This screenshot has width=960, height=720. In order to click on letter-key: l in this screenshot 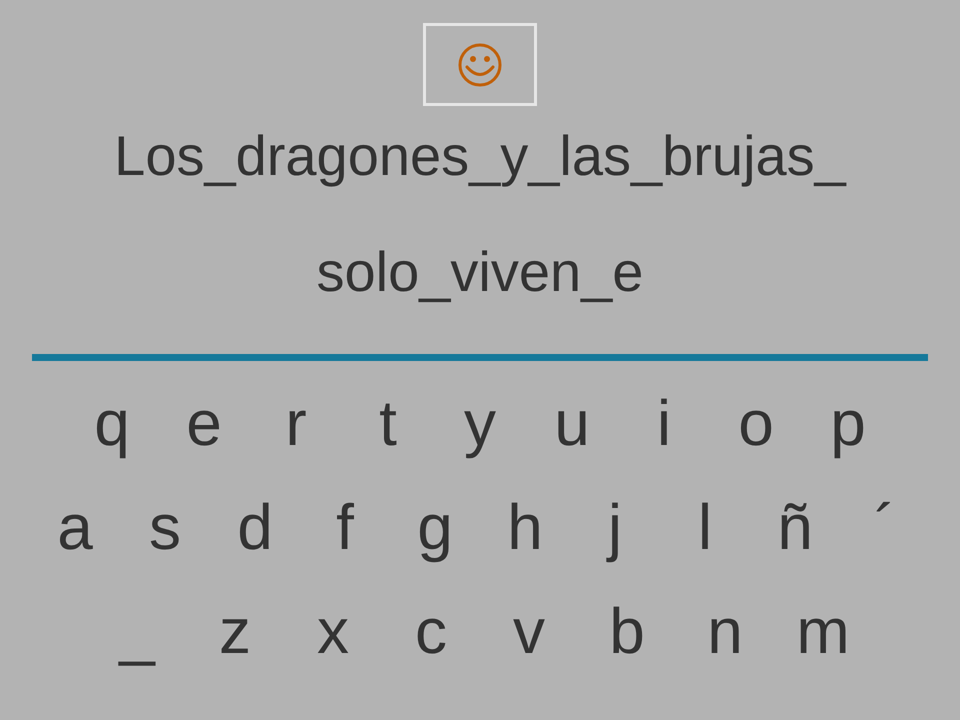, I will do `click(705, 527)`.